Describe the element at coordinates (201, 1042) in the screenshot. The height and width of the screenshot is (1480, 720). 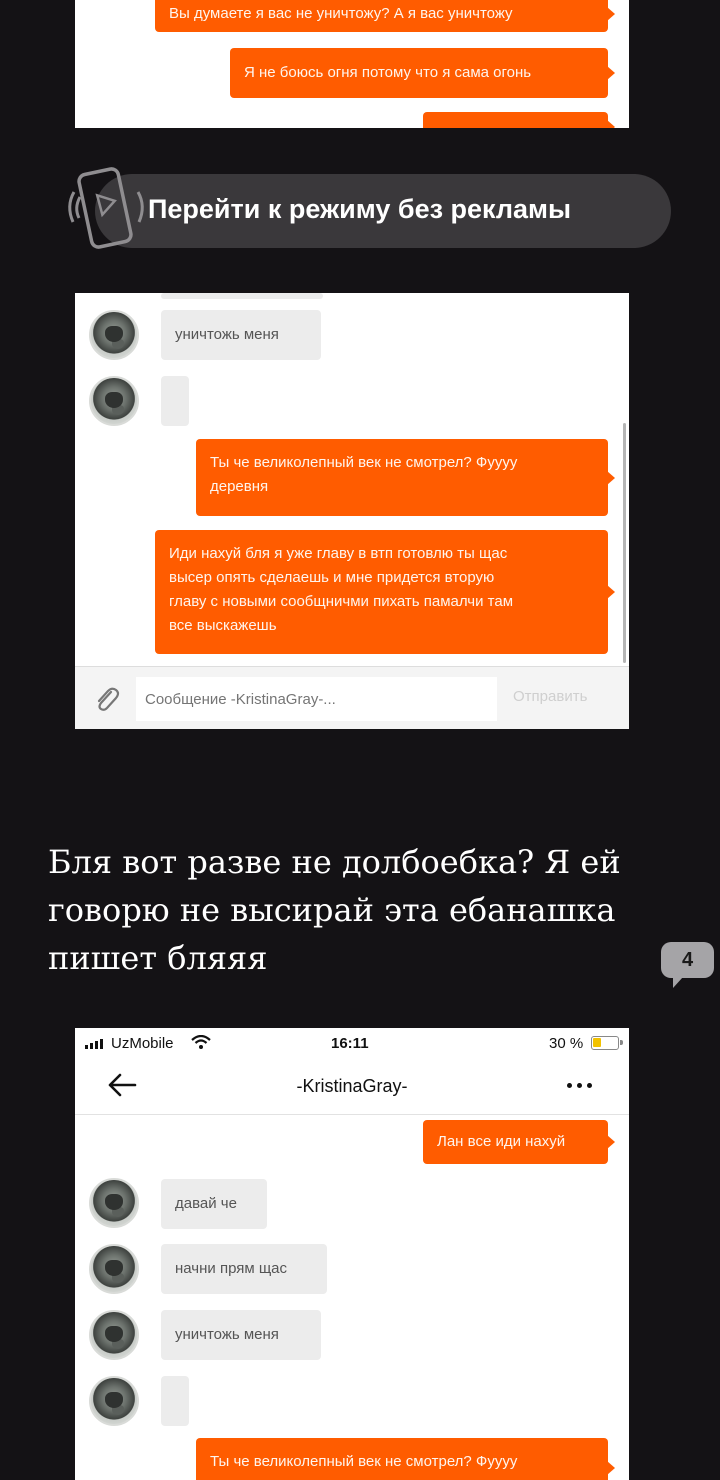
I see `wifi-icon` at that location.